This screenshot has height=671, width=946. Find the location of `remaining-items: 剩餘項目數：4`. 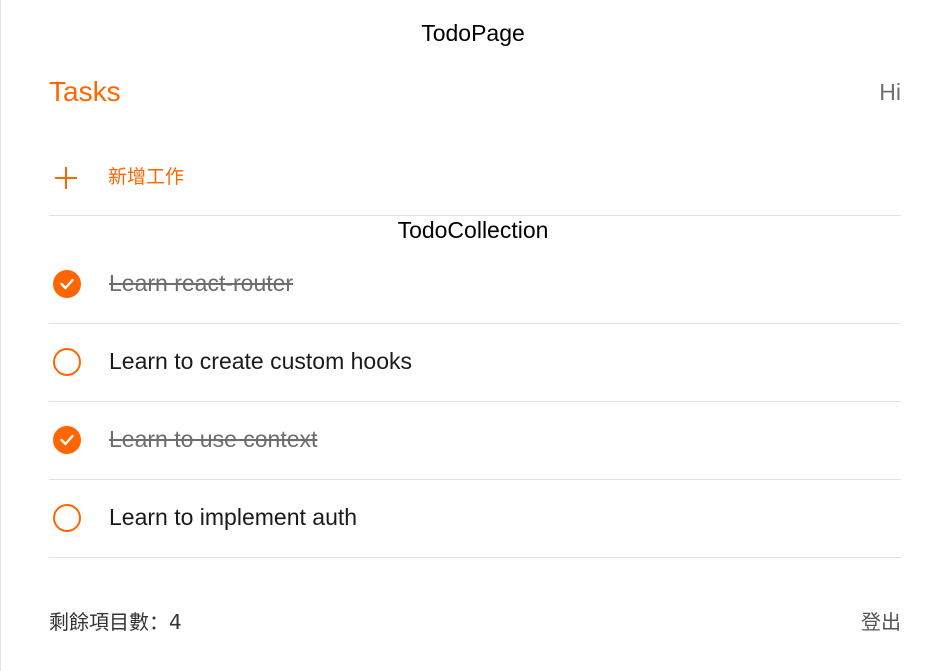

remaining-items: 剩餘項目數：4 is located at coordinates (115, 620).